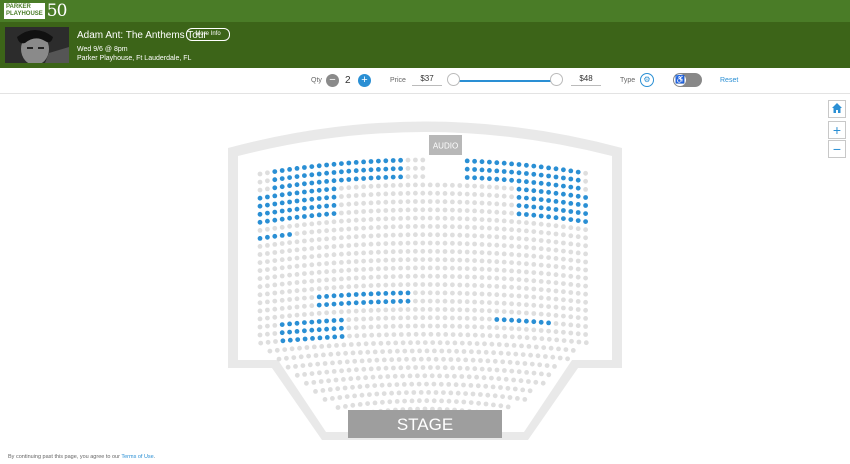  What do you see at coordinates (332, 80) in the screenshot?
I see `qty-decrease-button: −` at bounding box center [332, 80].